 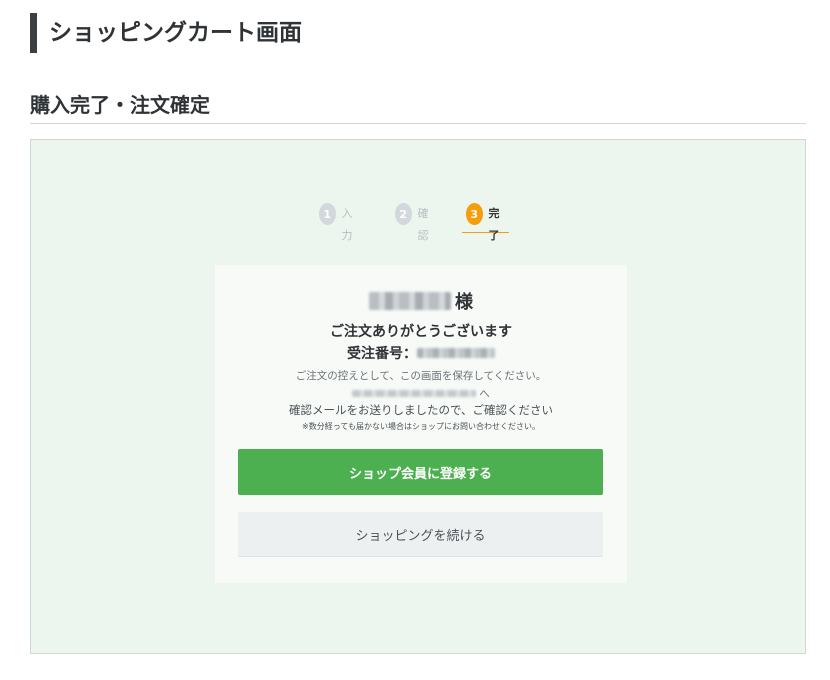 What do you see at coordinates (418, 106) in the screenshot?
I see `section-title: 購入完了・注文確定` at bounding box center [418, 106].